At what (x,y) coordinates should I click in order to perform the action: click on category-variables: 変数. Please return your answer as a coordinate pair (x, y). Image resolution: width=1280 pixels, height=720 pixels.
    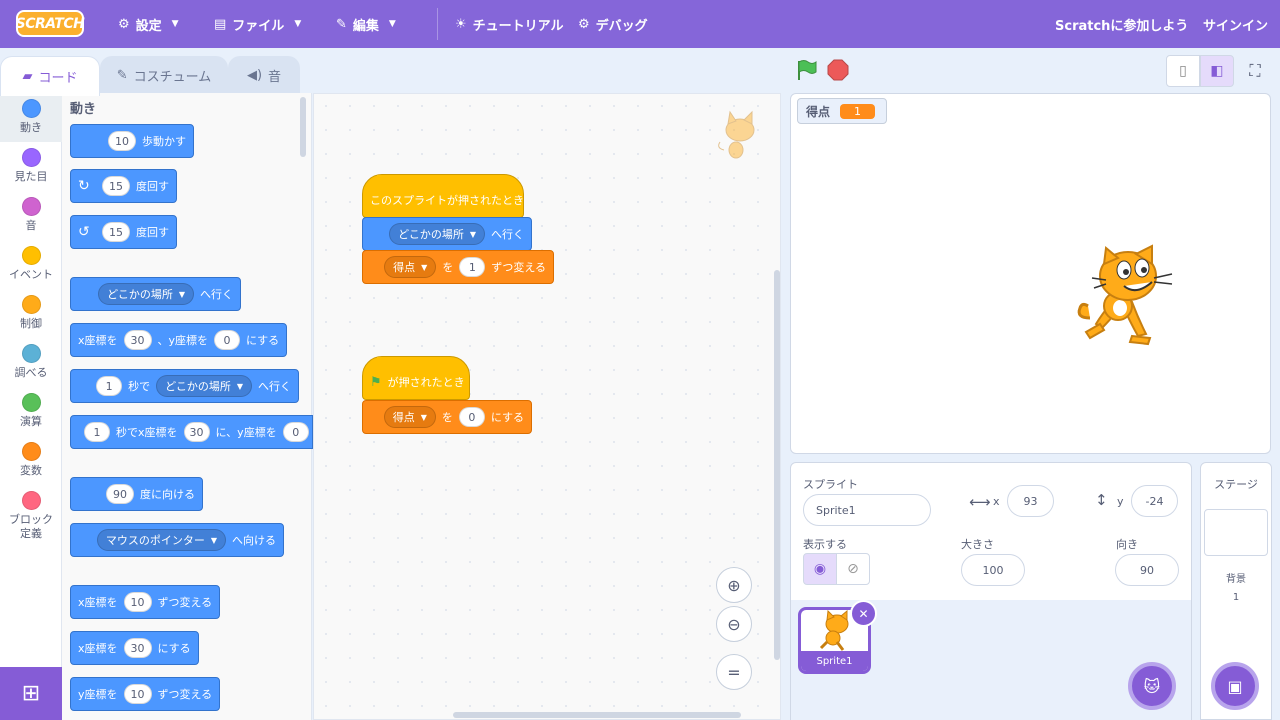
    Looking at the image, I should click on (31, 460).